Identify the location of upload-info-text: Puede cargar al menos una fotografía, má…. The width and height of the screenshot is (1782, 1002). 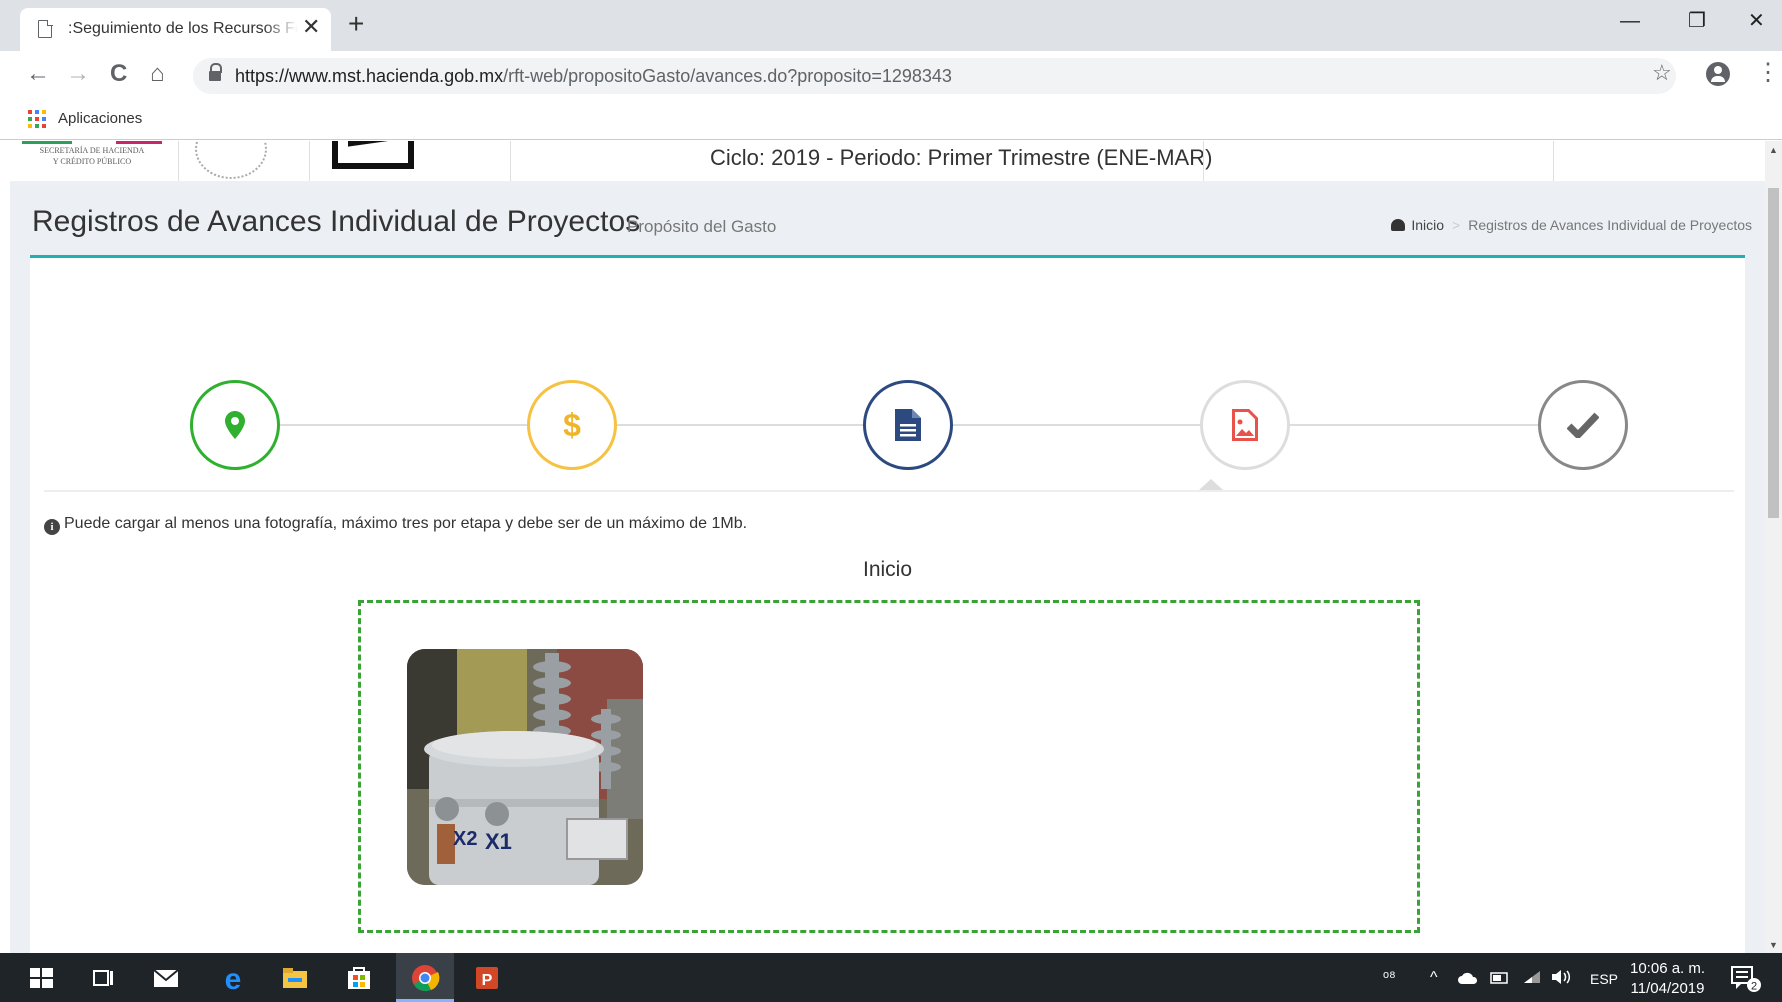
(406, 523).